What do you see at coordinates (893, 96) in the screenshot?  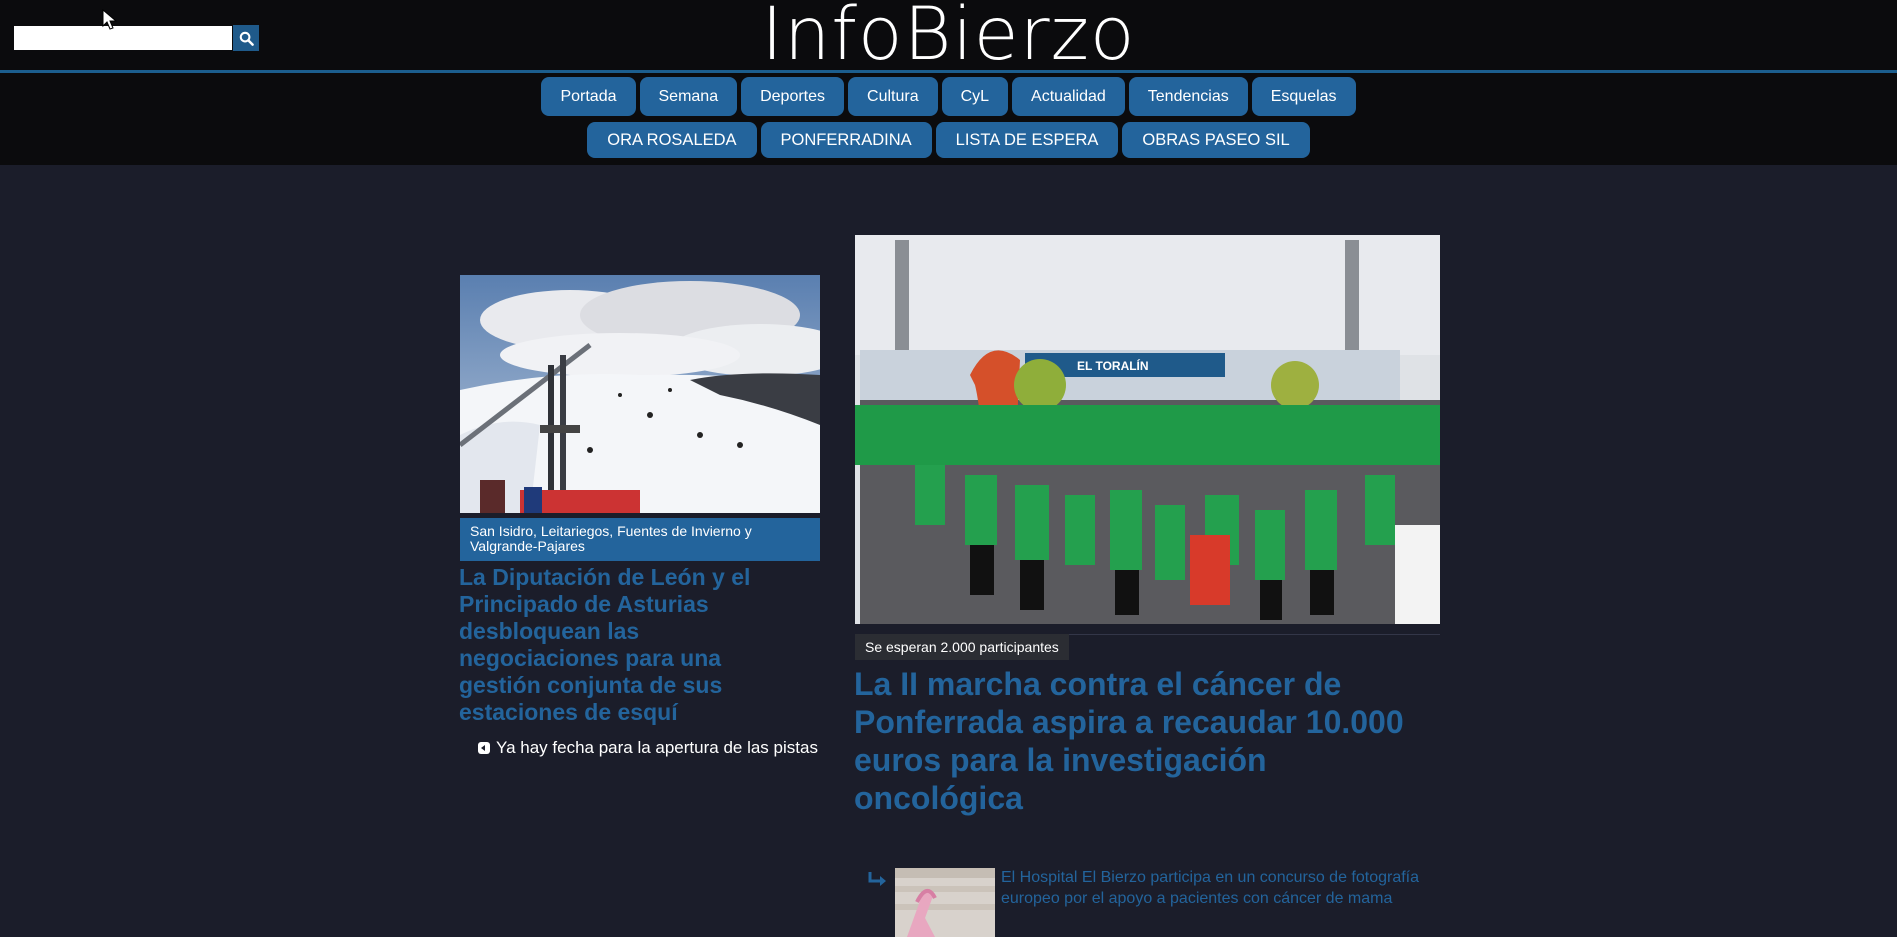 I see `nav-cultura: Cultura` at bounding box center [893, 96].